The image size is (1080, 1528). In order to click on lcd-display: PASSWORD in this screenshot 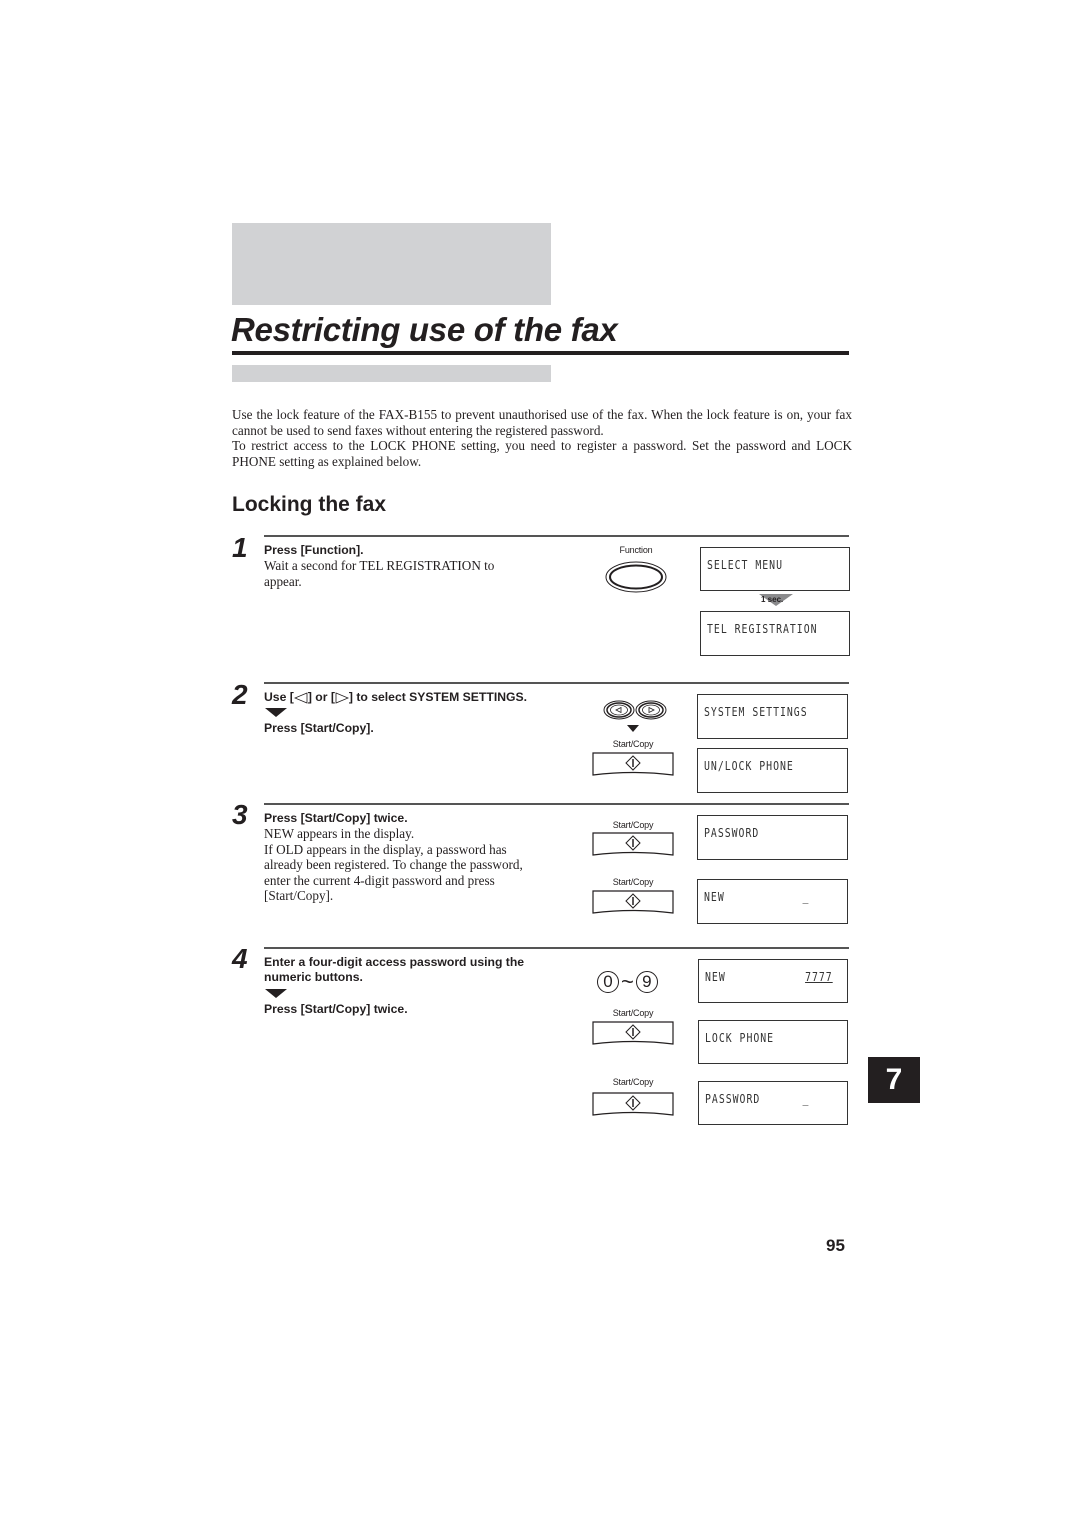, I will do `click(772, 837)`.